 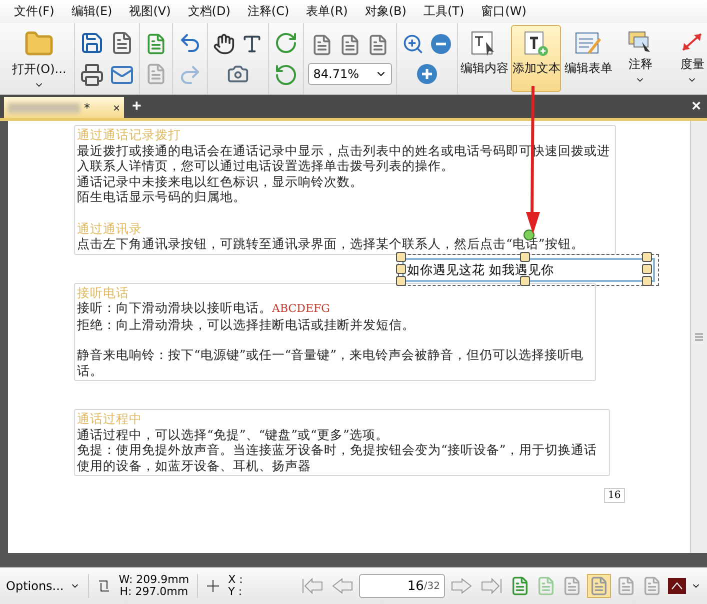 What do you see at coordinates (614, 495) in the screenshot?
I see `page-number: 16` at bounding box center [614, 495].